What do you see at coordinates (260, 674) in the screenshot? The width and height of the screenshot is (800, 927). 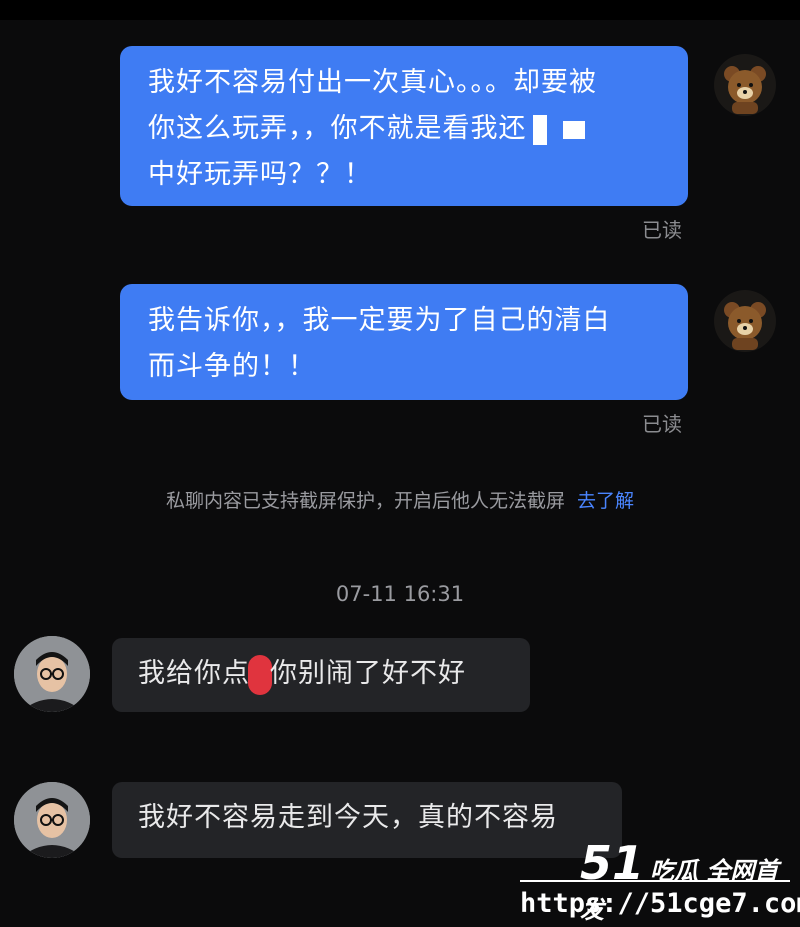 I see `redaction-mark` at bounding box center [260, 674].